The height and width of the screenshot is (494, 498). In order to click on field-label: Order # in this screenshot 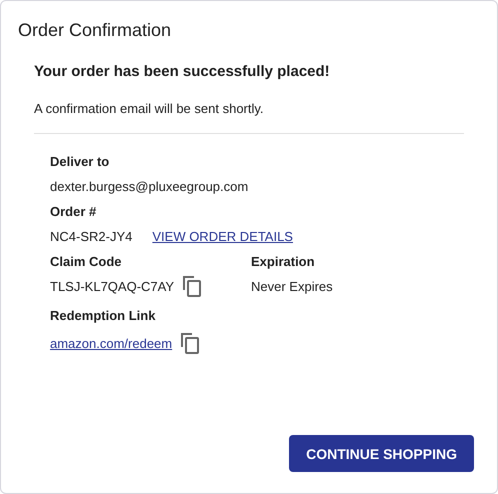, I will do `click(73, 211)`.